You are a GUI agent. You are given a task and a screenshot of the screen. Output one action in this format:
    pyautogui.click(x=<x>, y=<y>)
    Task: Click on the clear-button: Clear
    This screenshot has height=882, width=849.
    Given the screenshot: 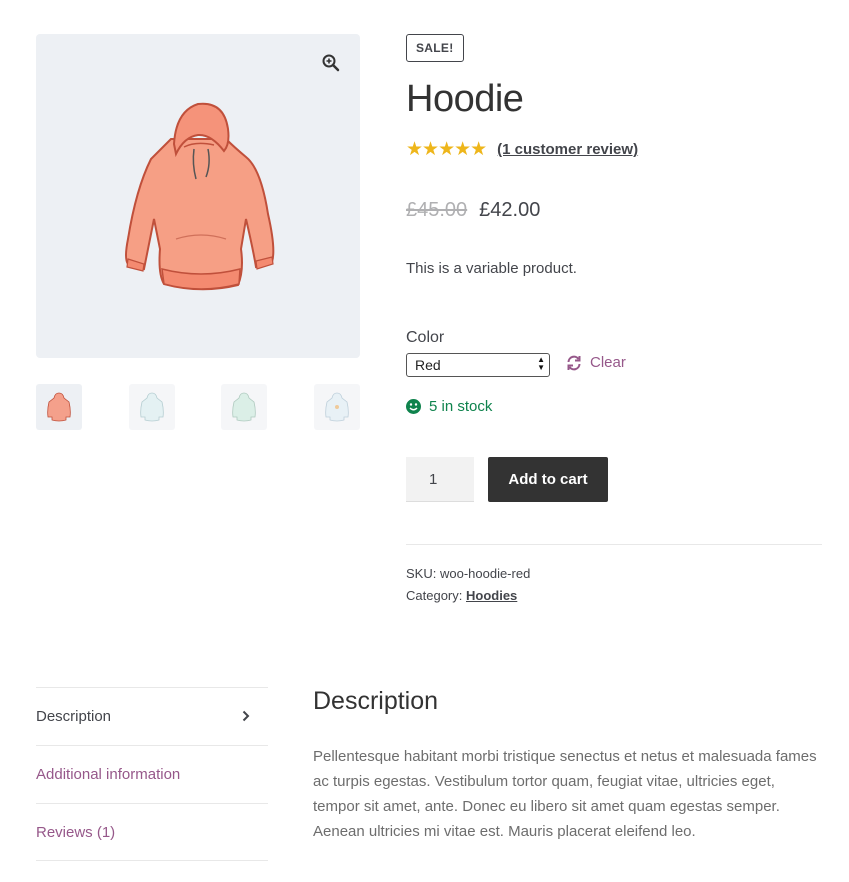 What is the action you would take?
    pyautogui.click(x=596, y=362)
    